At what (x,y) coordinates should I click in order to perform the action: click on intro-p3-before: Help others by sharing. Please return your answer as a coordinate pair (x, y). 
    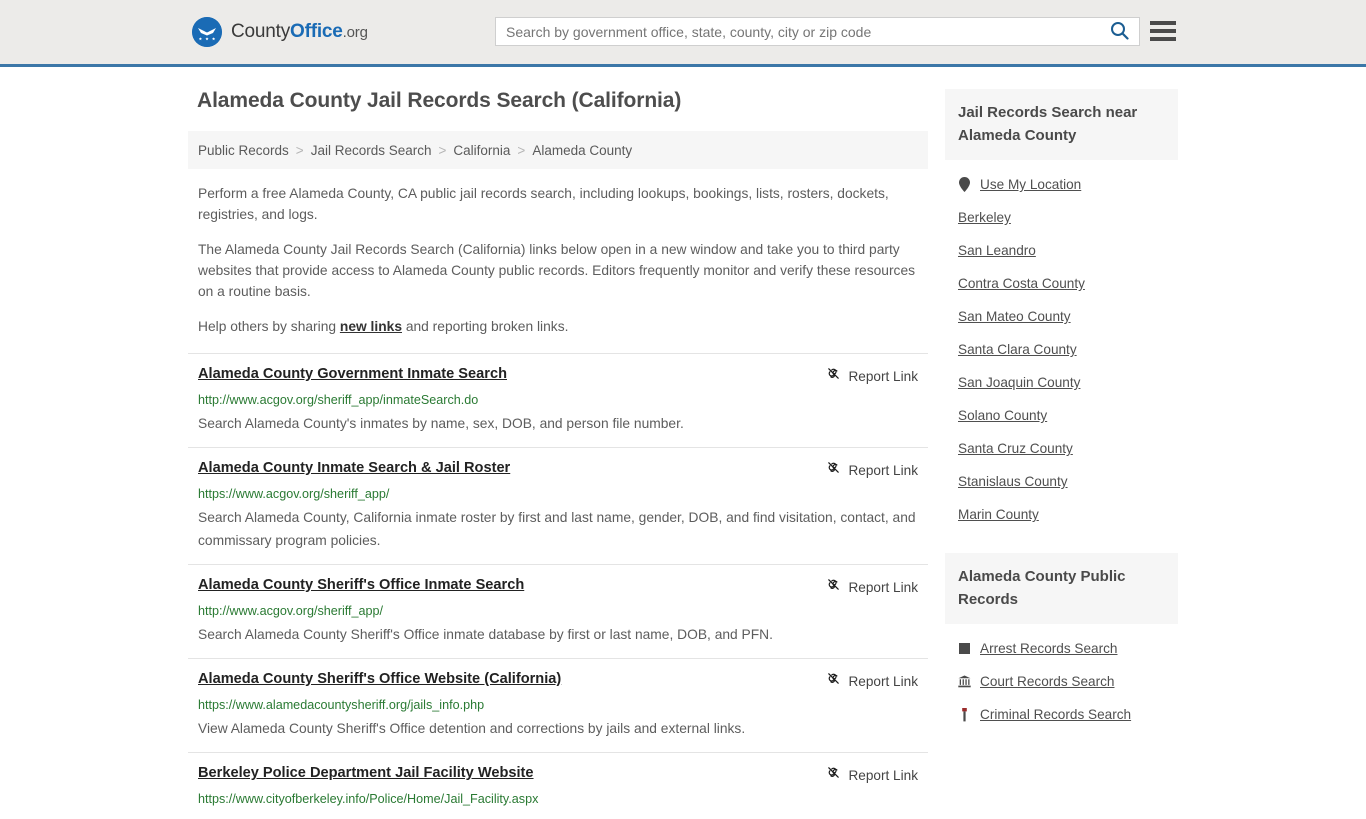
    Looking at the image, I should click on (269, 326).